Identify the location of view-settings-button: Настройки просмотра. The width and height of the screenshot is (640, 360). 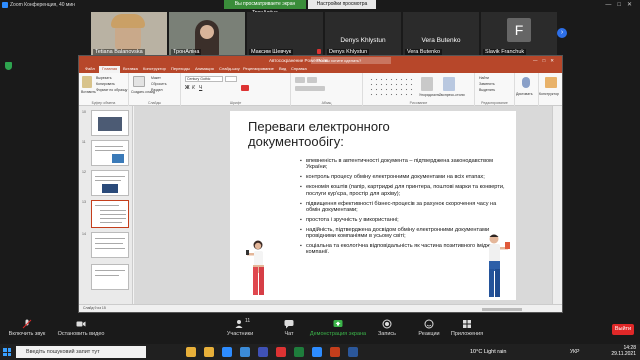
(342, 4).